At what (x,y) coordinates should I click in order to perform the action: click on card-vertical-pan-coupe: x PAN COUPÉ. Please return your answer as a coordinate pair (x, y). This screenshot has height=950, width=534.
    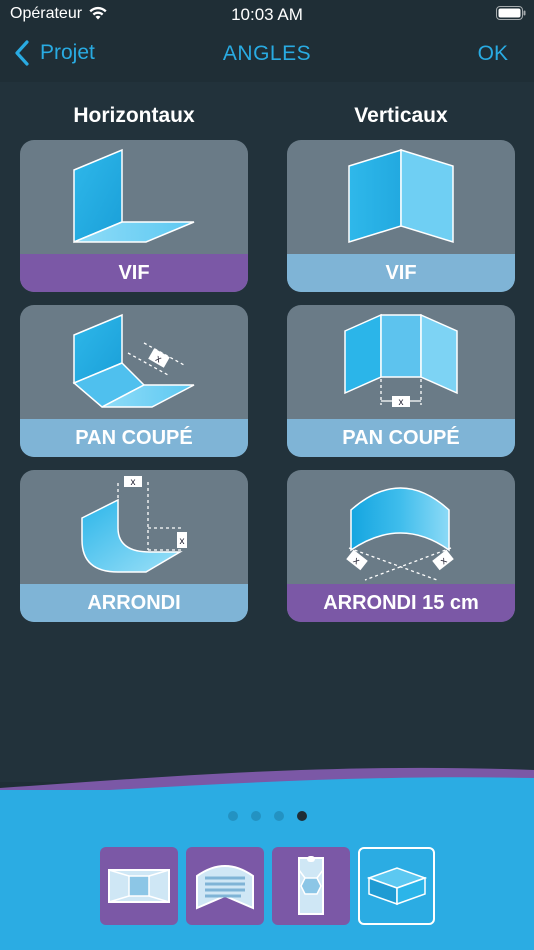
    Looking at the image, I should click on (401, 381).